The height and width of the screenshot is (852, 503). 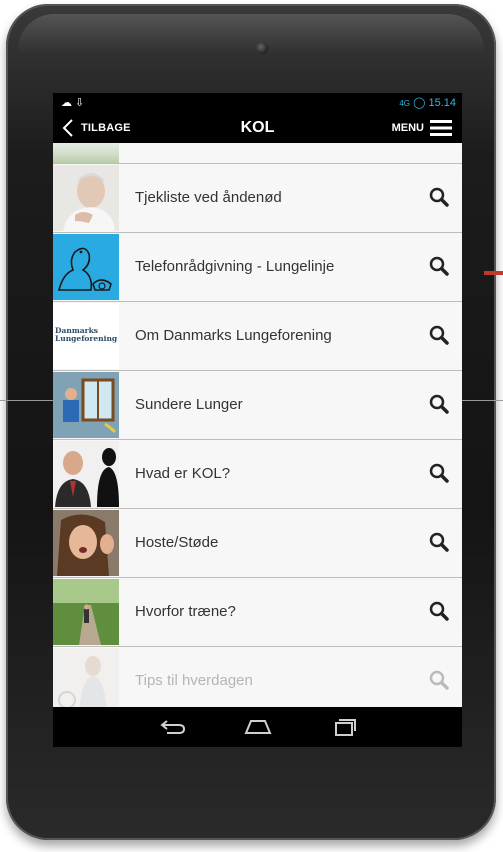 What do you see at coordinates (419, 103) in the screenshot?
I see `alarm-icon: ◯` at bounding box center [419, 103].